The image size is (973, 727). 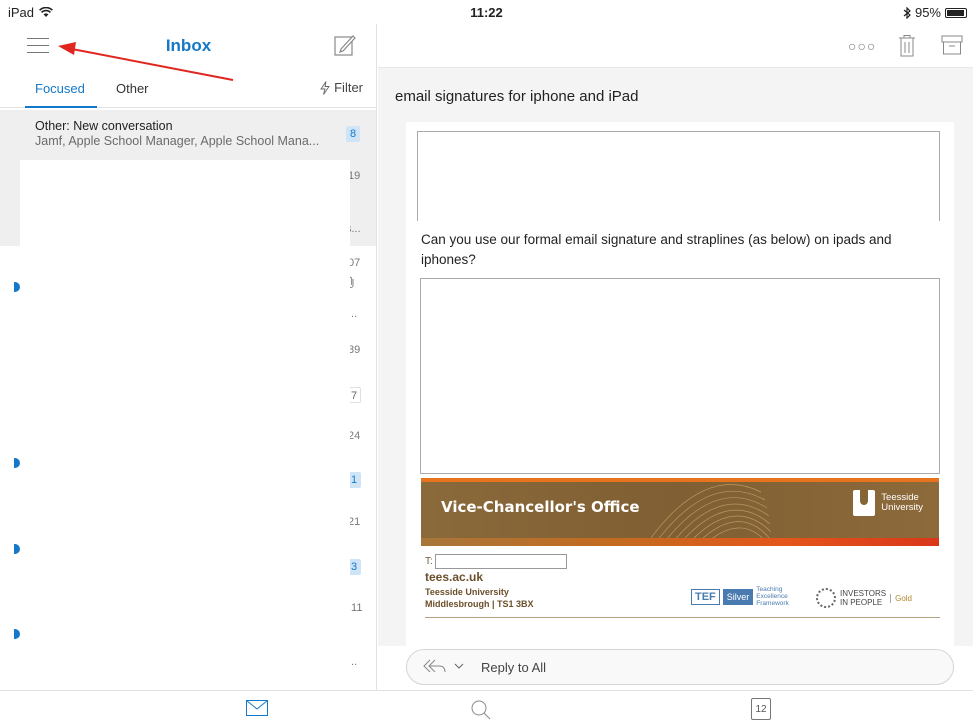 I want to click on reply-all-icon, so click(x=435, y=666).